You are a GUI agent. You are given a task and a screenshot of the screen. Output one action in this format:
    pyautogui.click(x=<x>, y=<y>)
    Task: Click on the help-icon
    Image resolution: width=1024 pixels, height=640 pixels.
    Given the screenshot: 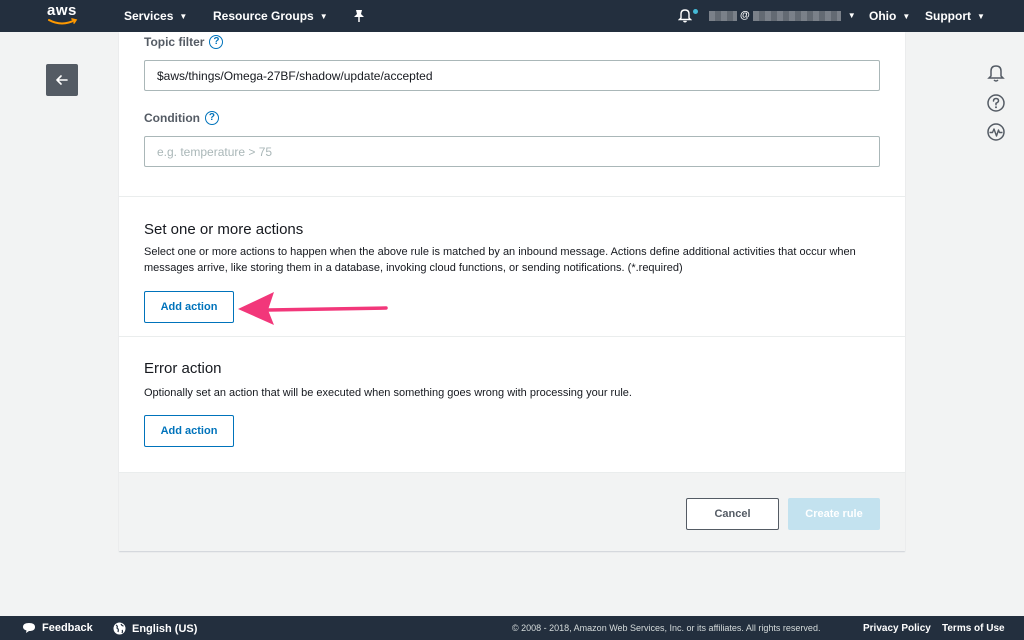 What is the action you would take?
    pyautogui.click(x=996, y=103)
    